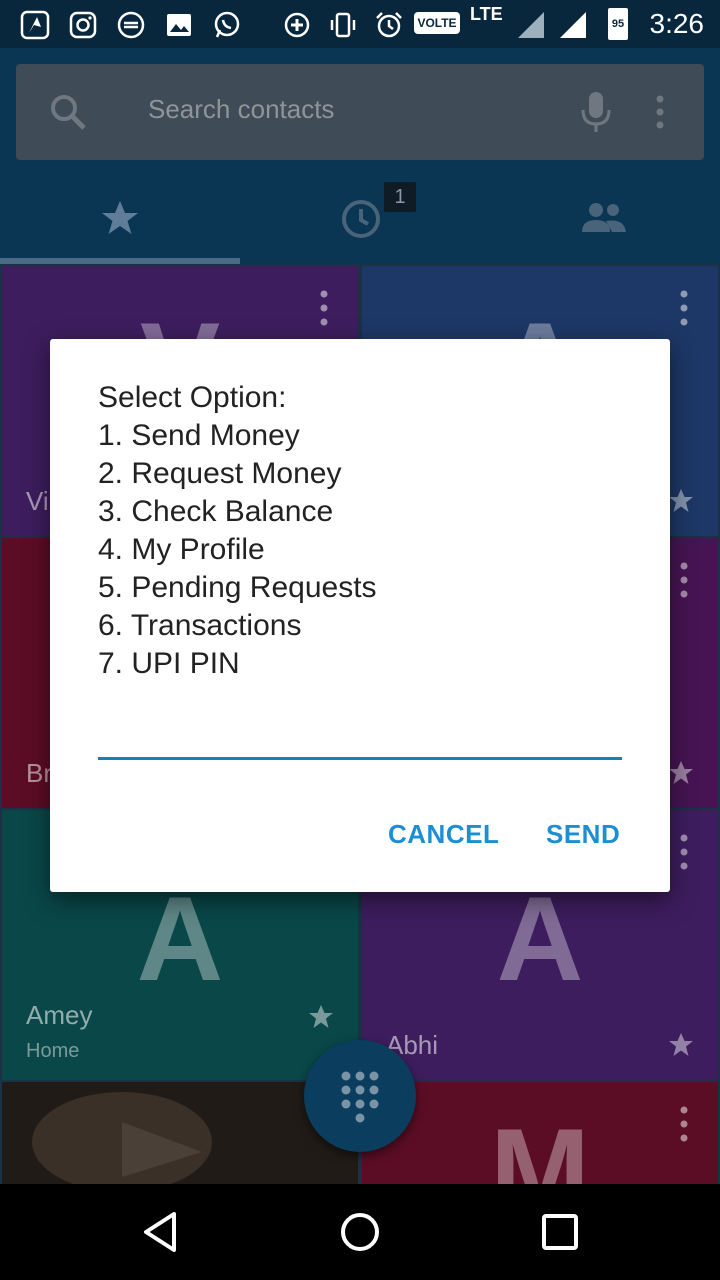 The height and width of the screenshot is (1280, 720). I want to click on dialpad-button, so click(360, 1096).